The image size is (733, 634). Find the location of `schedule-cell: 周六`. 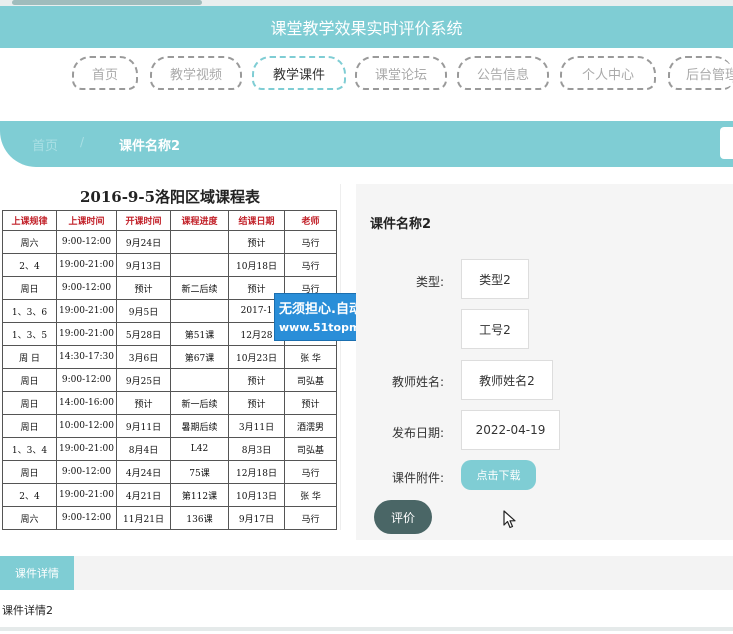

schedule-cell: 周六 is located at coordinates (29, 242).